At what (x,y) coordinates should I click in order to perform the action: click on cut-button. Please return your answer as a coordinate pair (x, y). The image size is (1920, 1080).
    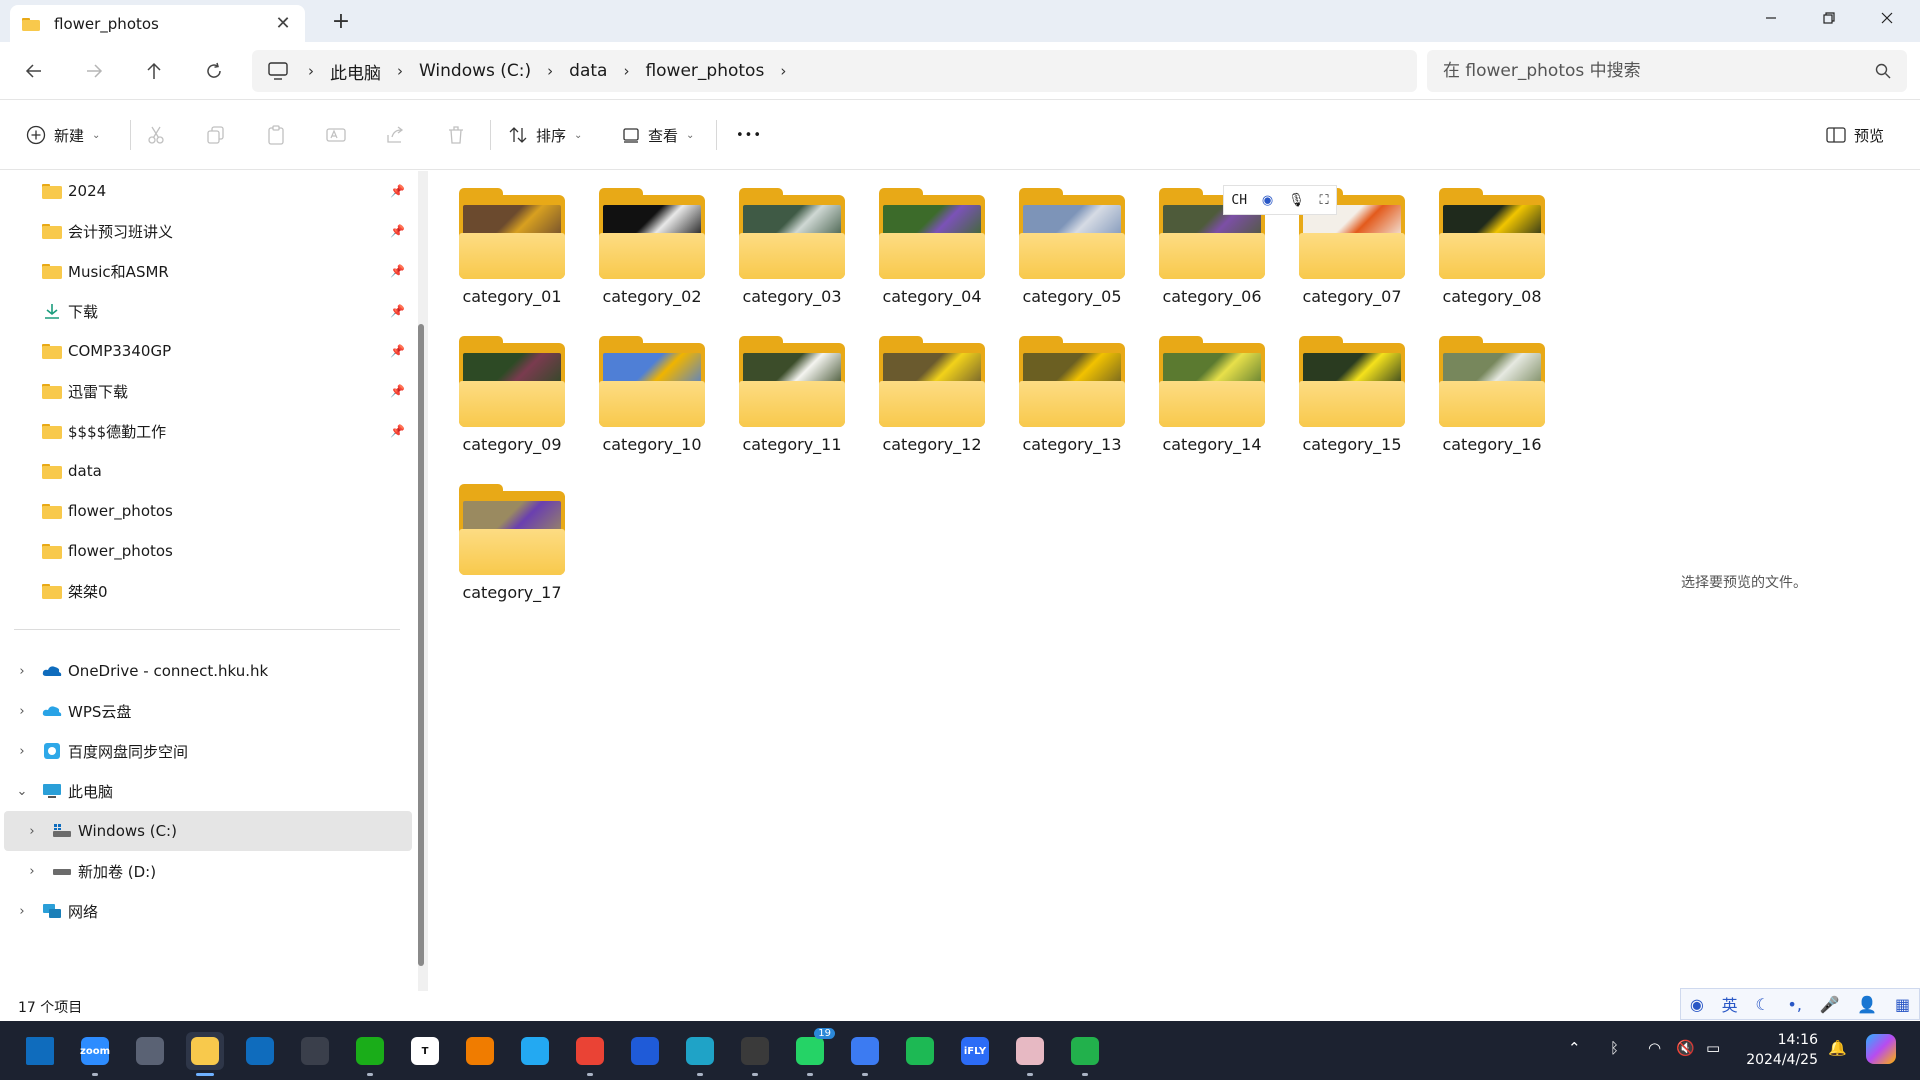
    Looking at the image, I should click on (156, 135).